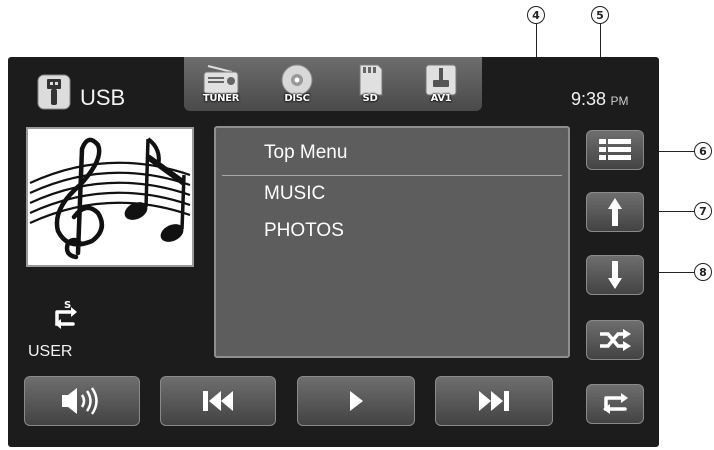  What do you see at coordinates (703, 211) in the screenshot?
I see `callout-7: 7` at bounding box center [703, 211].